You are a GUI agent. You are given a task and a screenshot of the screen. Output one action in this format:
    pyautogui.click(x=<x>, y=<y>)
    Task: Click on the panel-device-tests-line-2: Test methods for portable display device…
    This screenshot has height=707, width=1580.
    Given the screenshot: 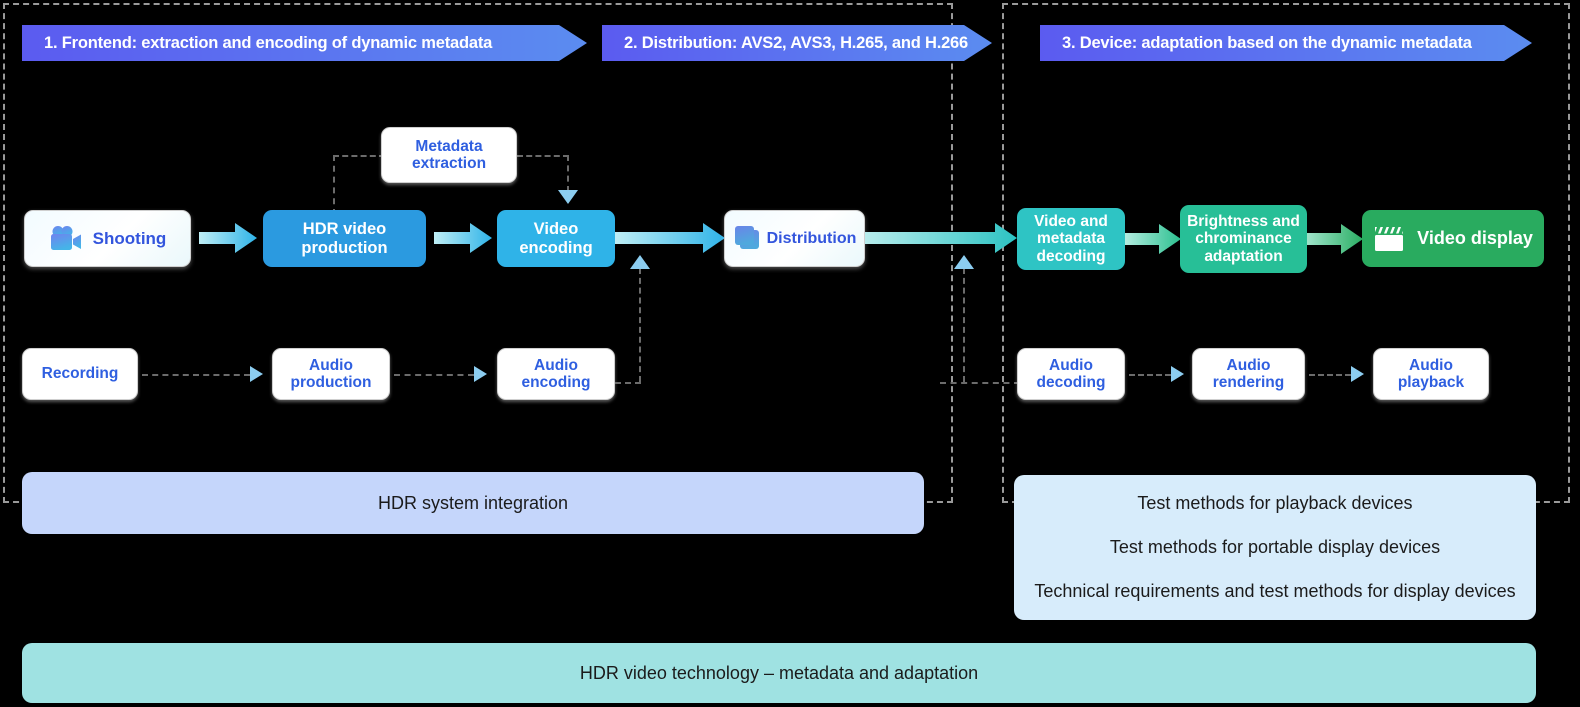 What is the action you would take?
    pyautogui.click(x=1275, y=547)
    